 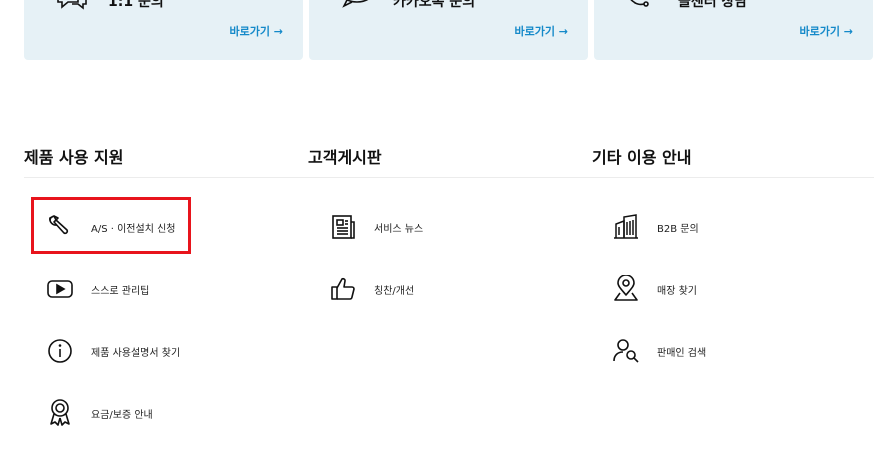 What do you see at coordinates (136, 5) in the screenshot?
I see `card-title: 1:1 문의` at bounding box center [136, 5].